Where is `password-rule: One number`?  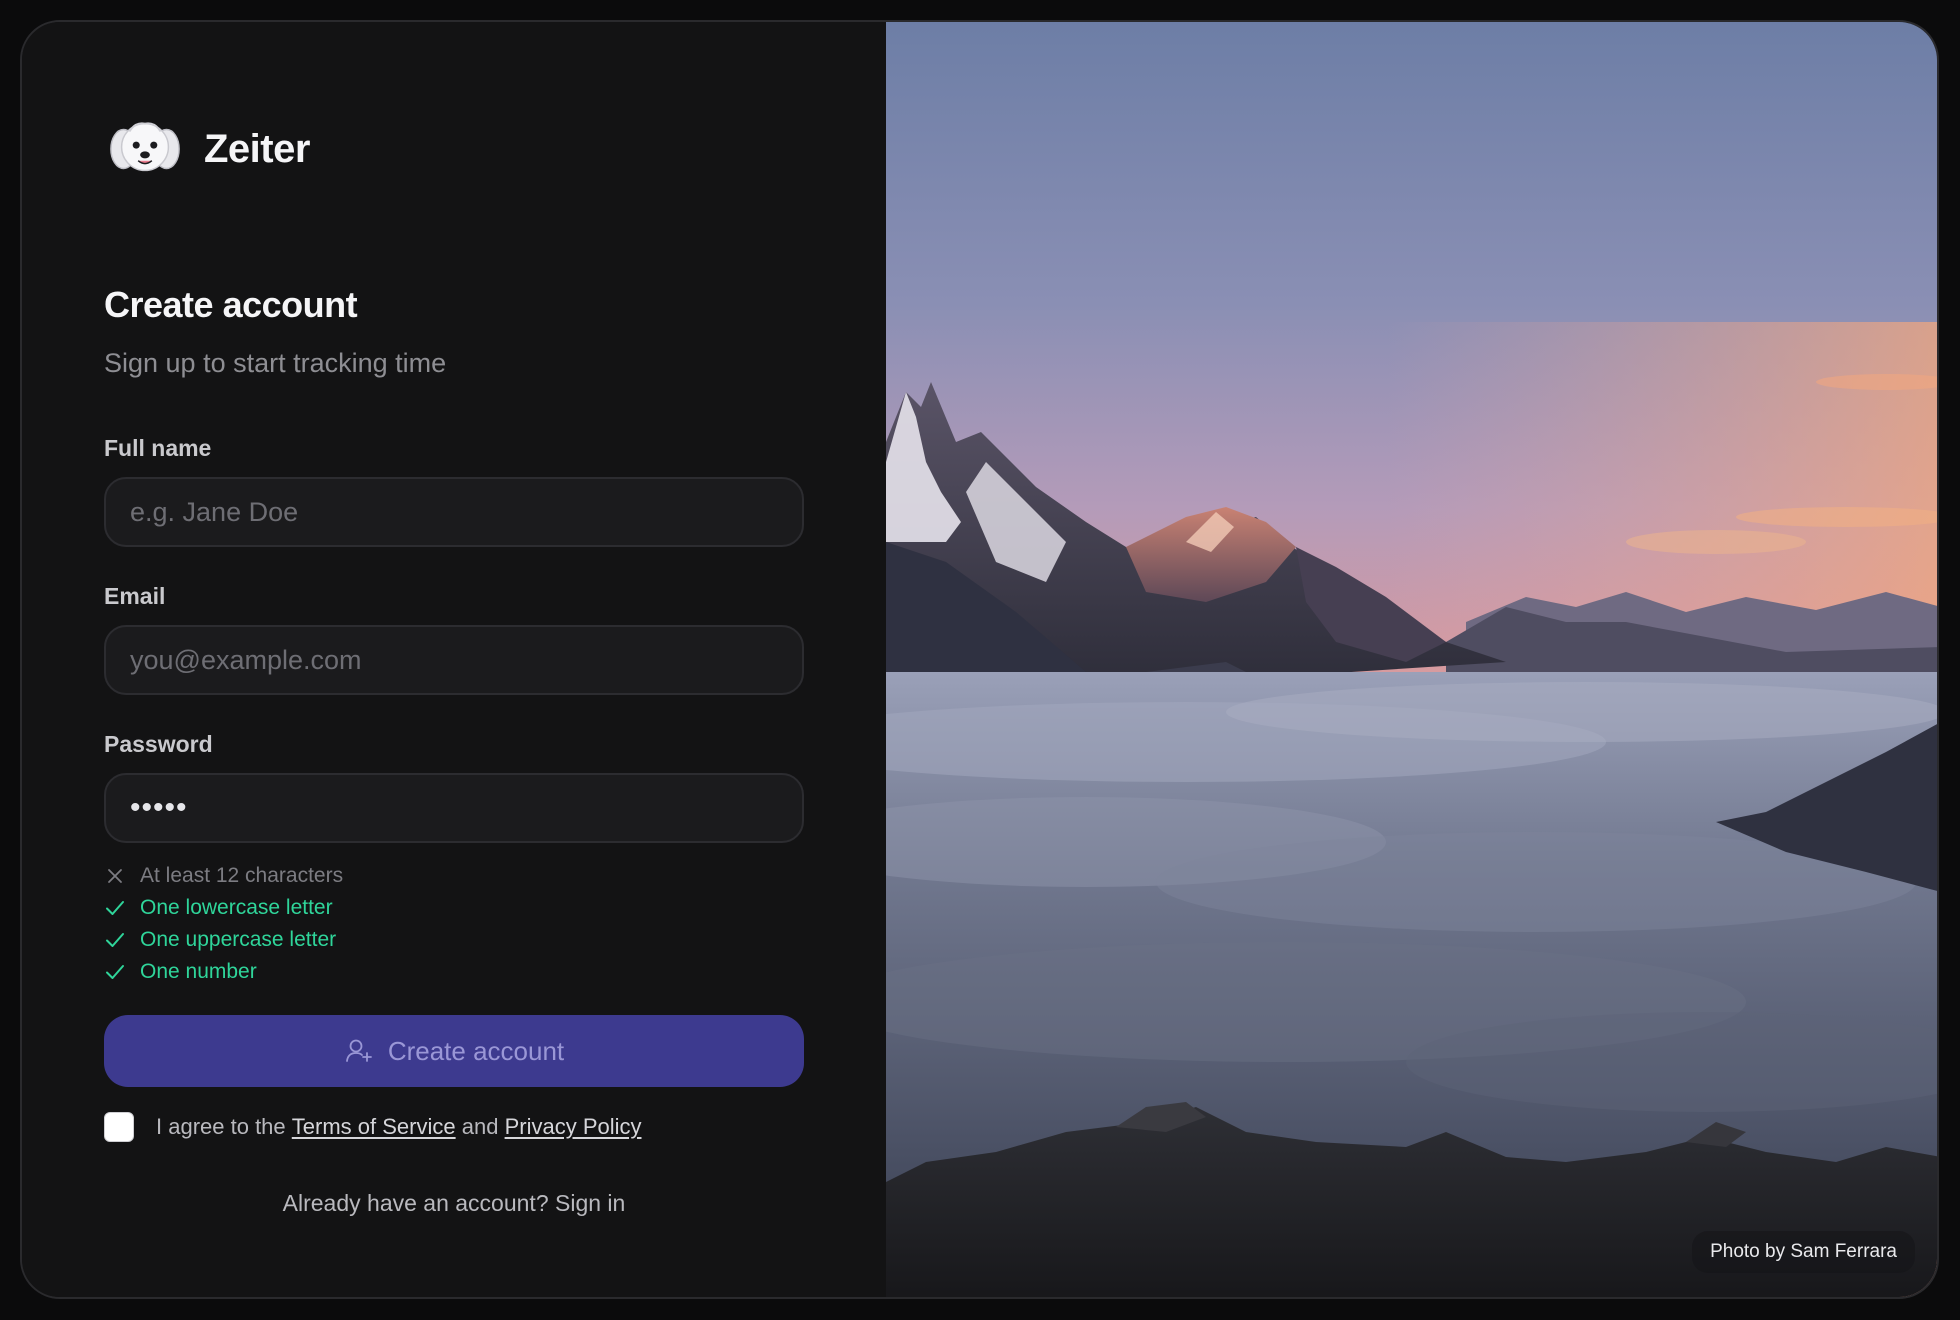
password-rule: One number is located at coordinates (223, 972).